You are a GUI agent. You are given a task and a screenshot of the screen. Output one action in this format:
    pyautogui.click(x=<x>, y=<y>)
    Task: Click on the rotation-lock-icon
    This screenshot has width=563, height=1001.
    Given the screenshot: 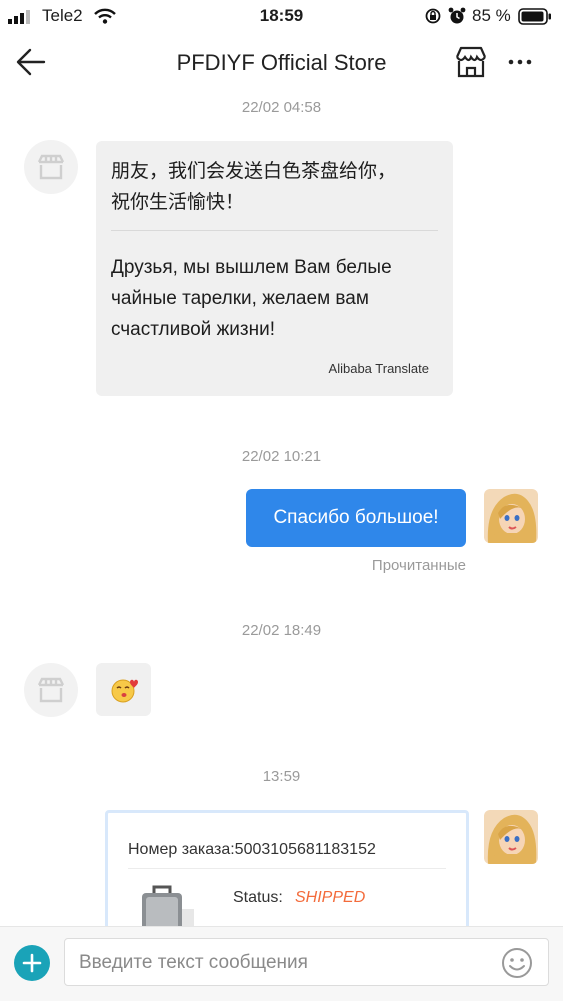 What is the action you would take?
    pyautogui.click(x=433, y=16)
    